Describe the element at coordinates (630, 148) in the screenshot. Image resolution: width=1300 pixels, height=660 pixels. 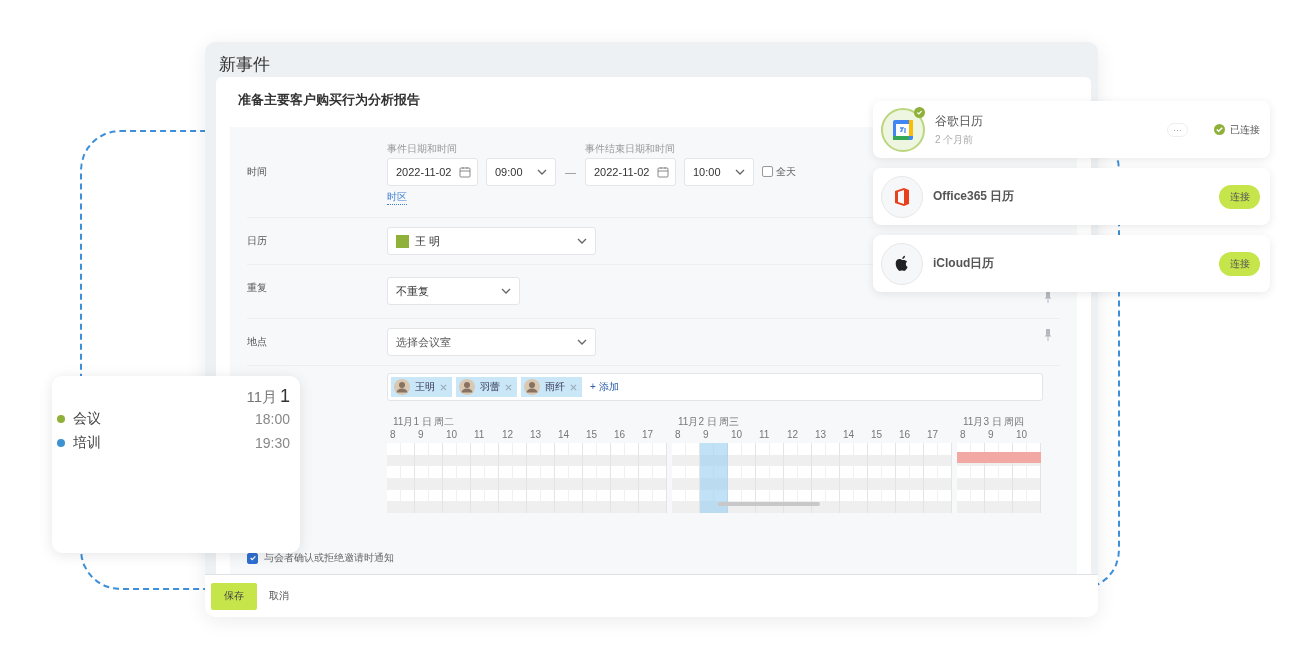
I see `field-caption: 事件结束日期和时间` at that location.